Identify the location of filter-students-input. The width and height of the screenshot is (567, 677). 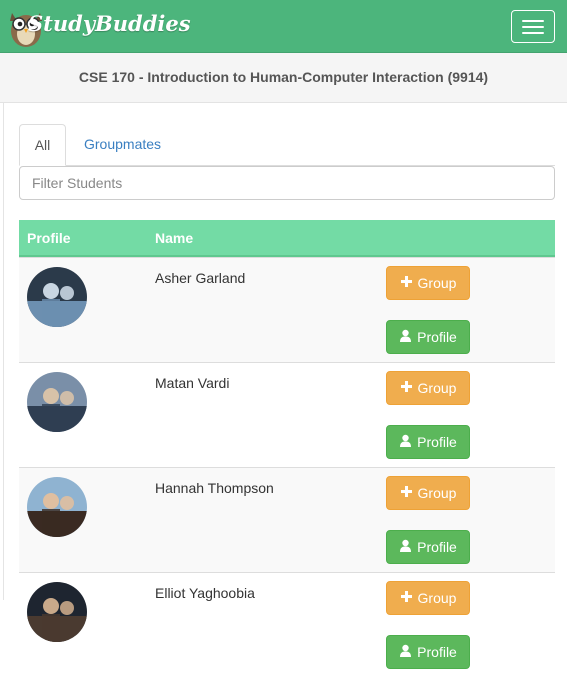
(287, 183).